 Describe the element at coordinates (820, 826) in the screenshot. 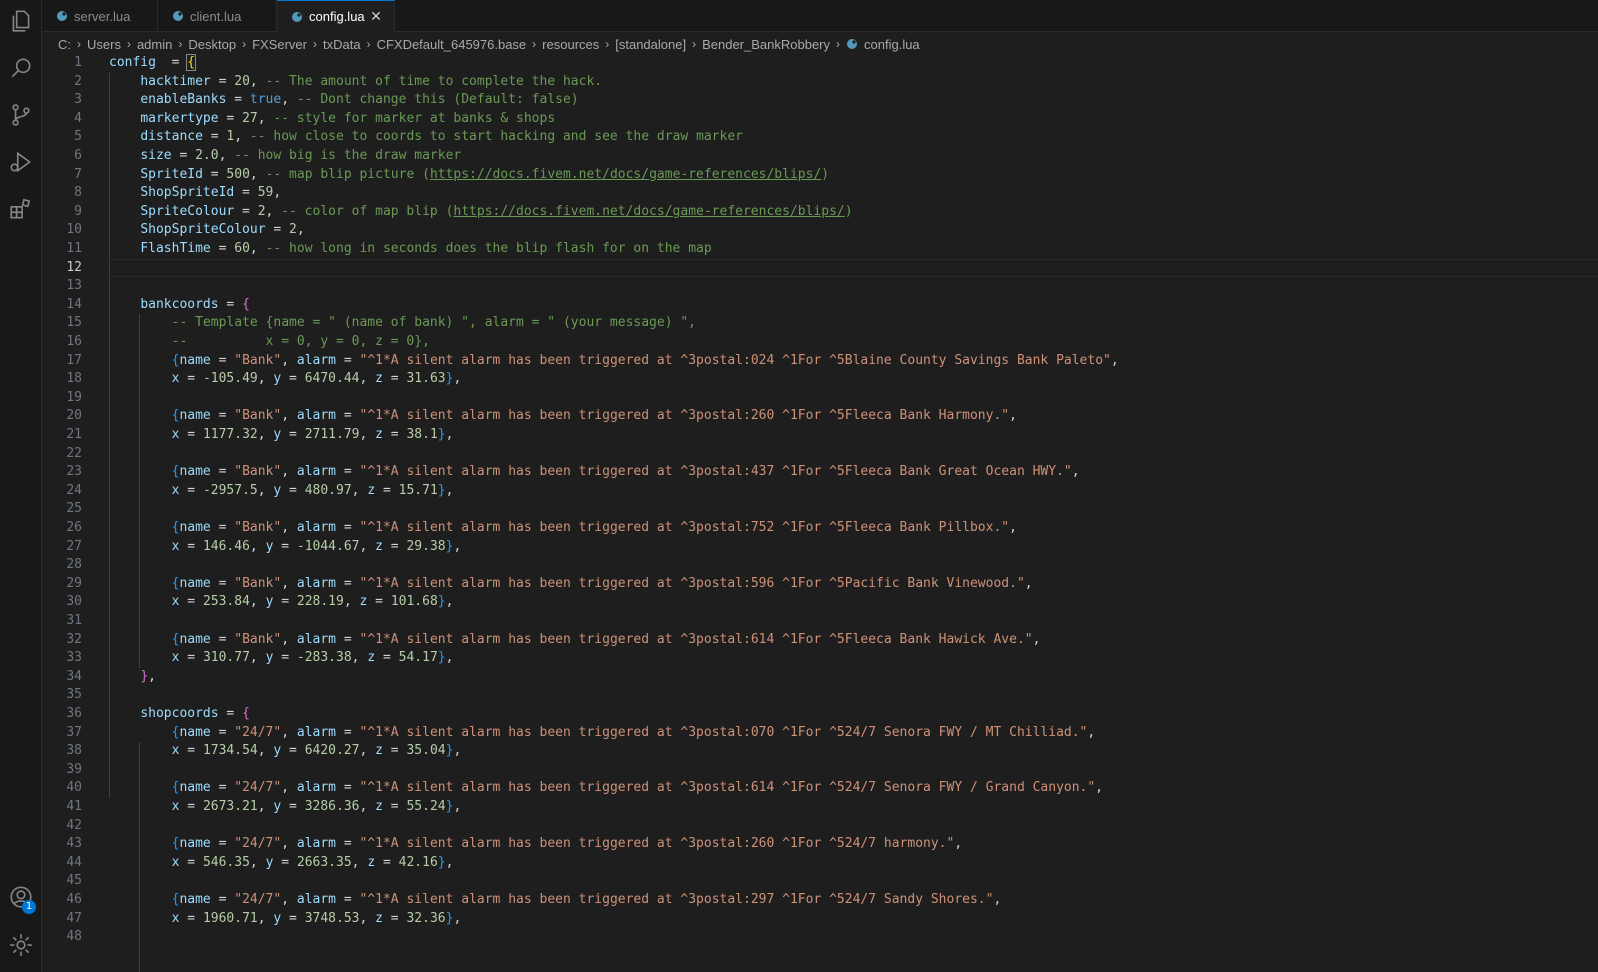

I see `code-line: 42` at that location.